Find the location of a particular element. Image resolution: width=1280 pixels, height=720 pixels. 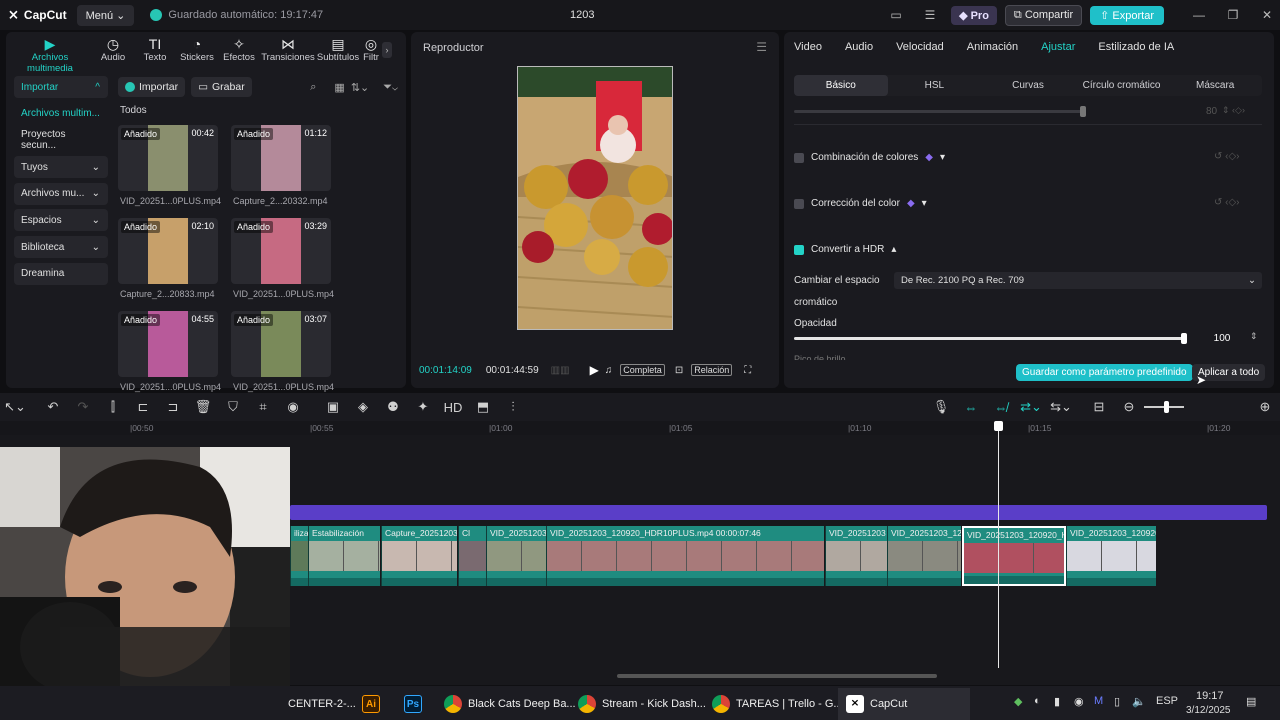

tab-ai-style: Estilizado de IA is located at coordinates (1136, 47).